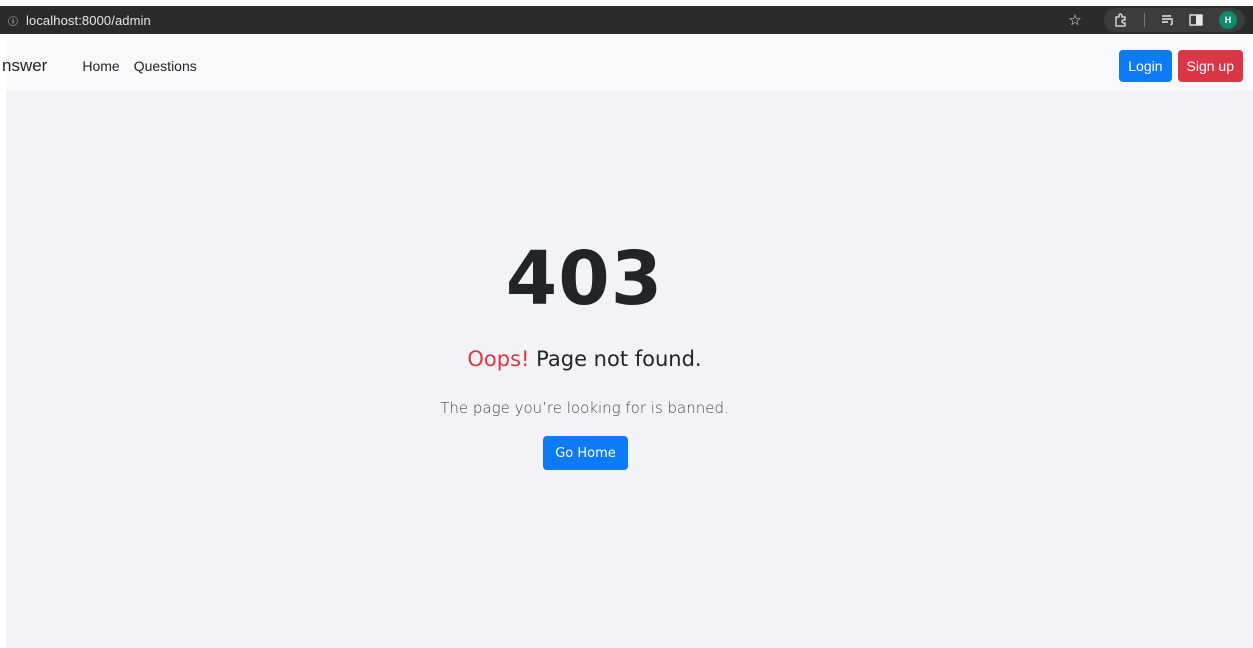  I want to click on error-headline: Oops! Page not found., so click(584, 359).